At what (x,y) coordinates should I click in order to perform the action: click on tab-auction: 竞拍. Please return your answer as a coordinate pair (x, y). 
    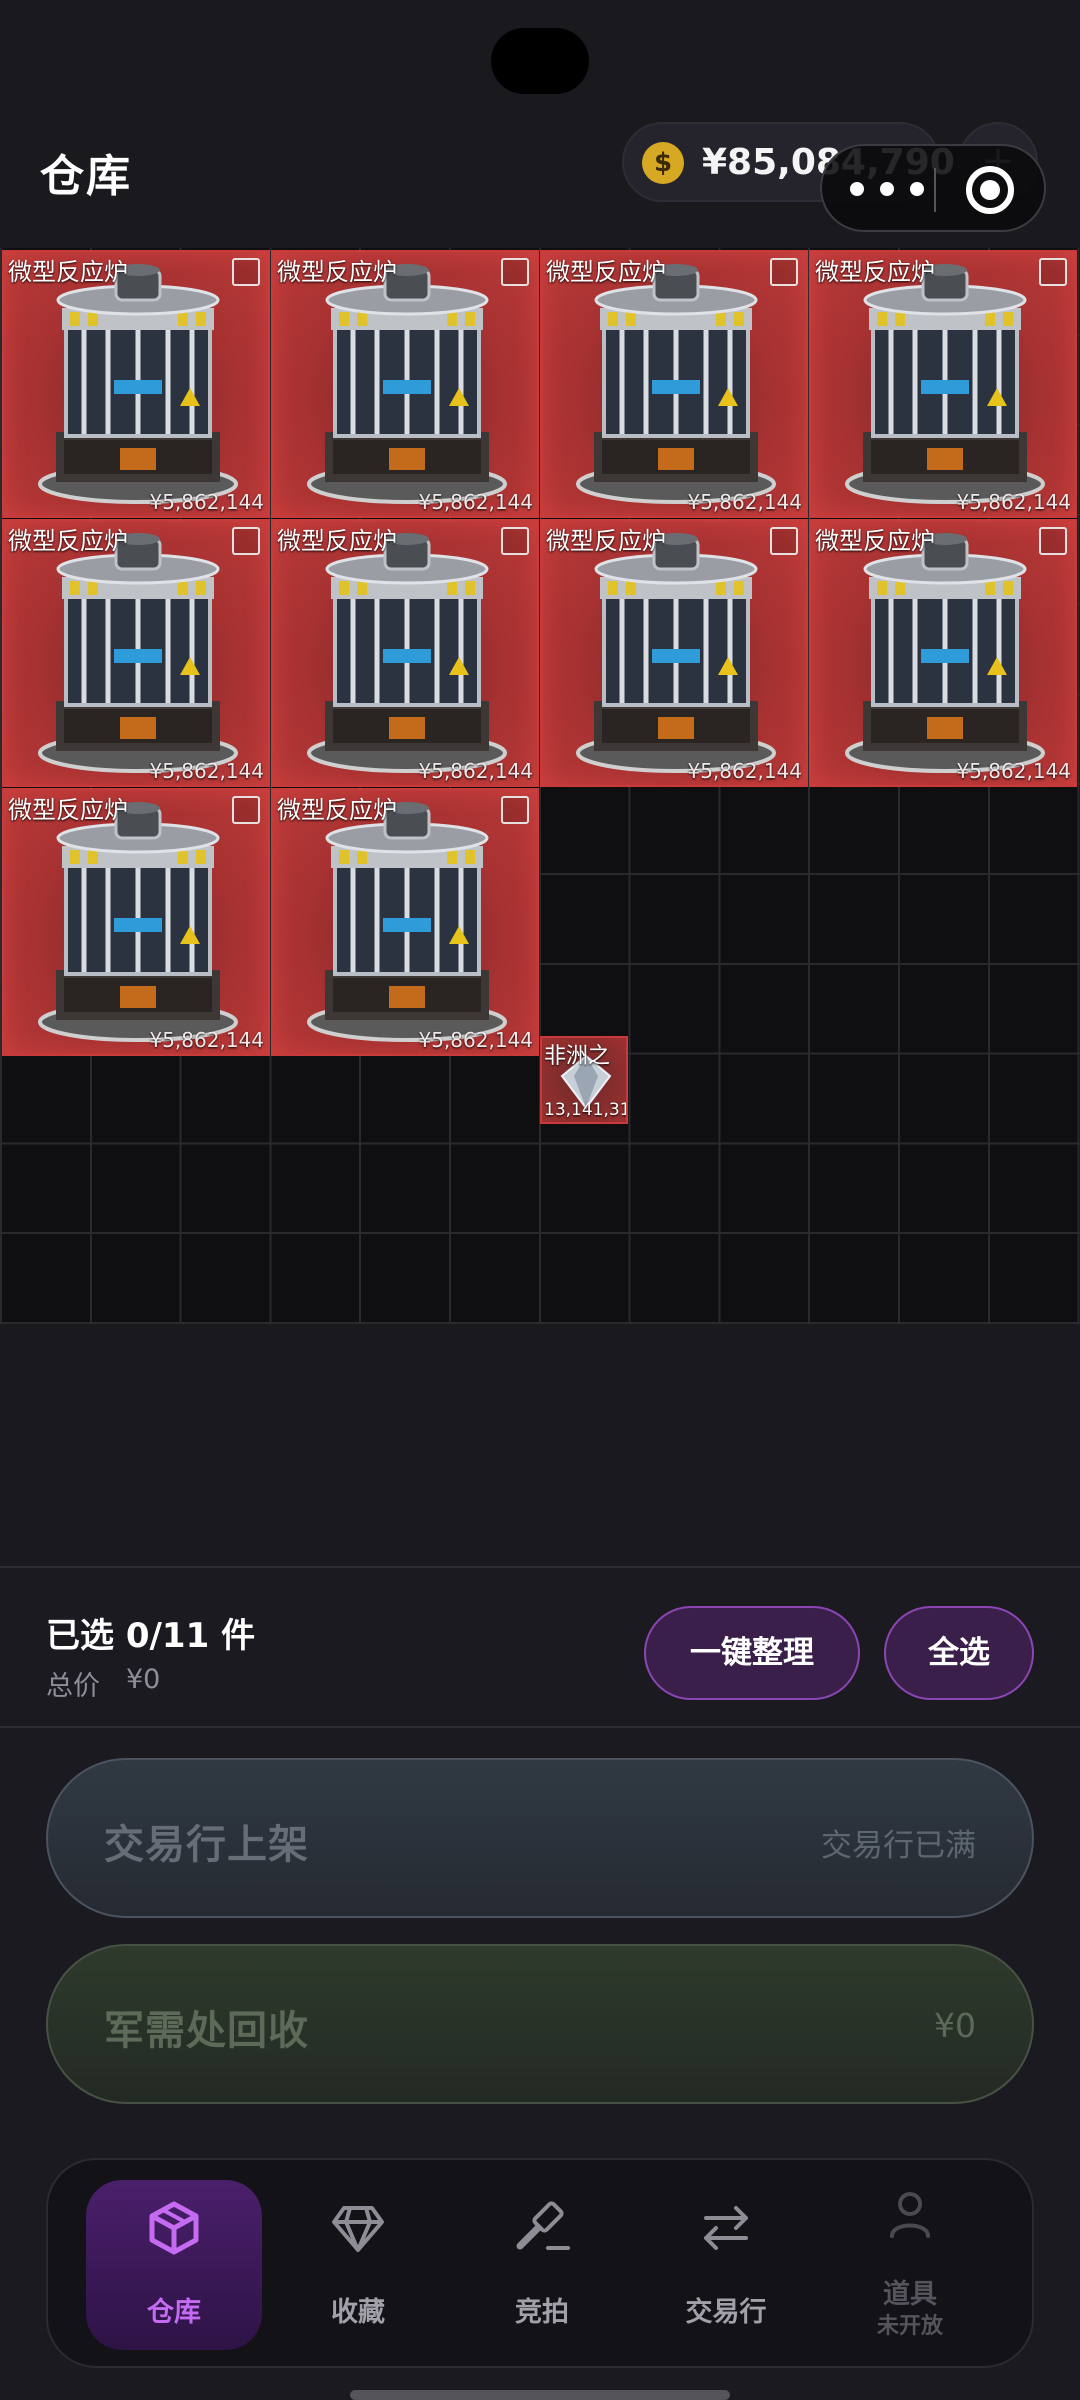
    Looking at the image, I should click on (542, 2265).